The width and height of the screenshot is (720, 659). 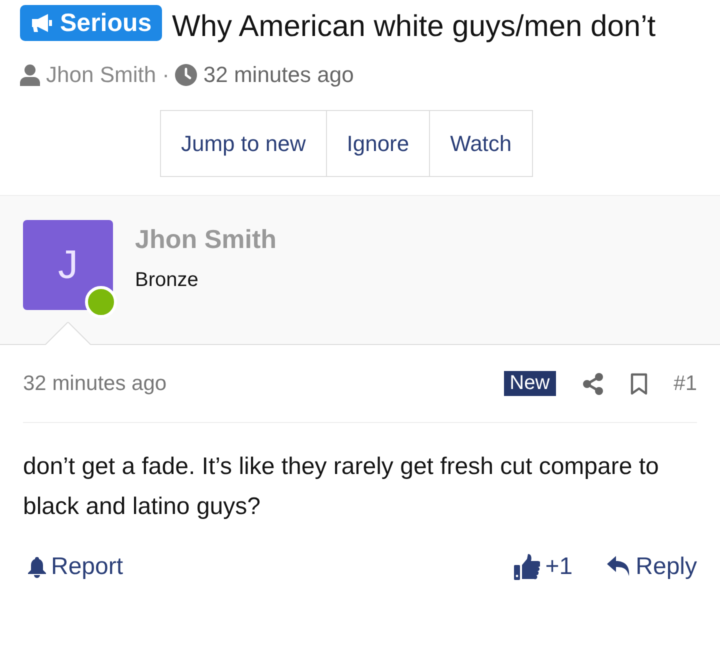 I want to click on action-button: Jump to new, so click(x=243, y=143).